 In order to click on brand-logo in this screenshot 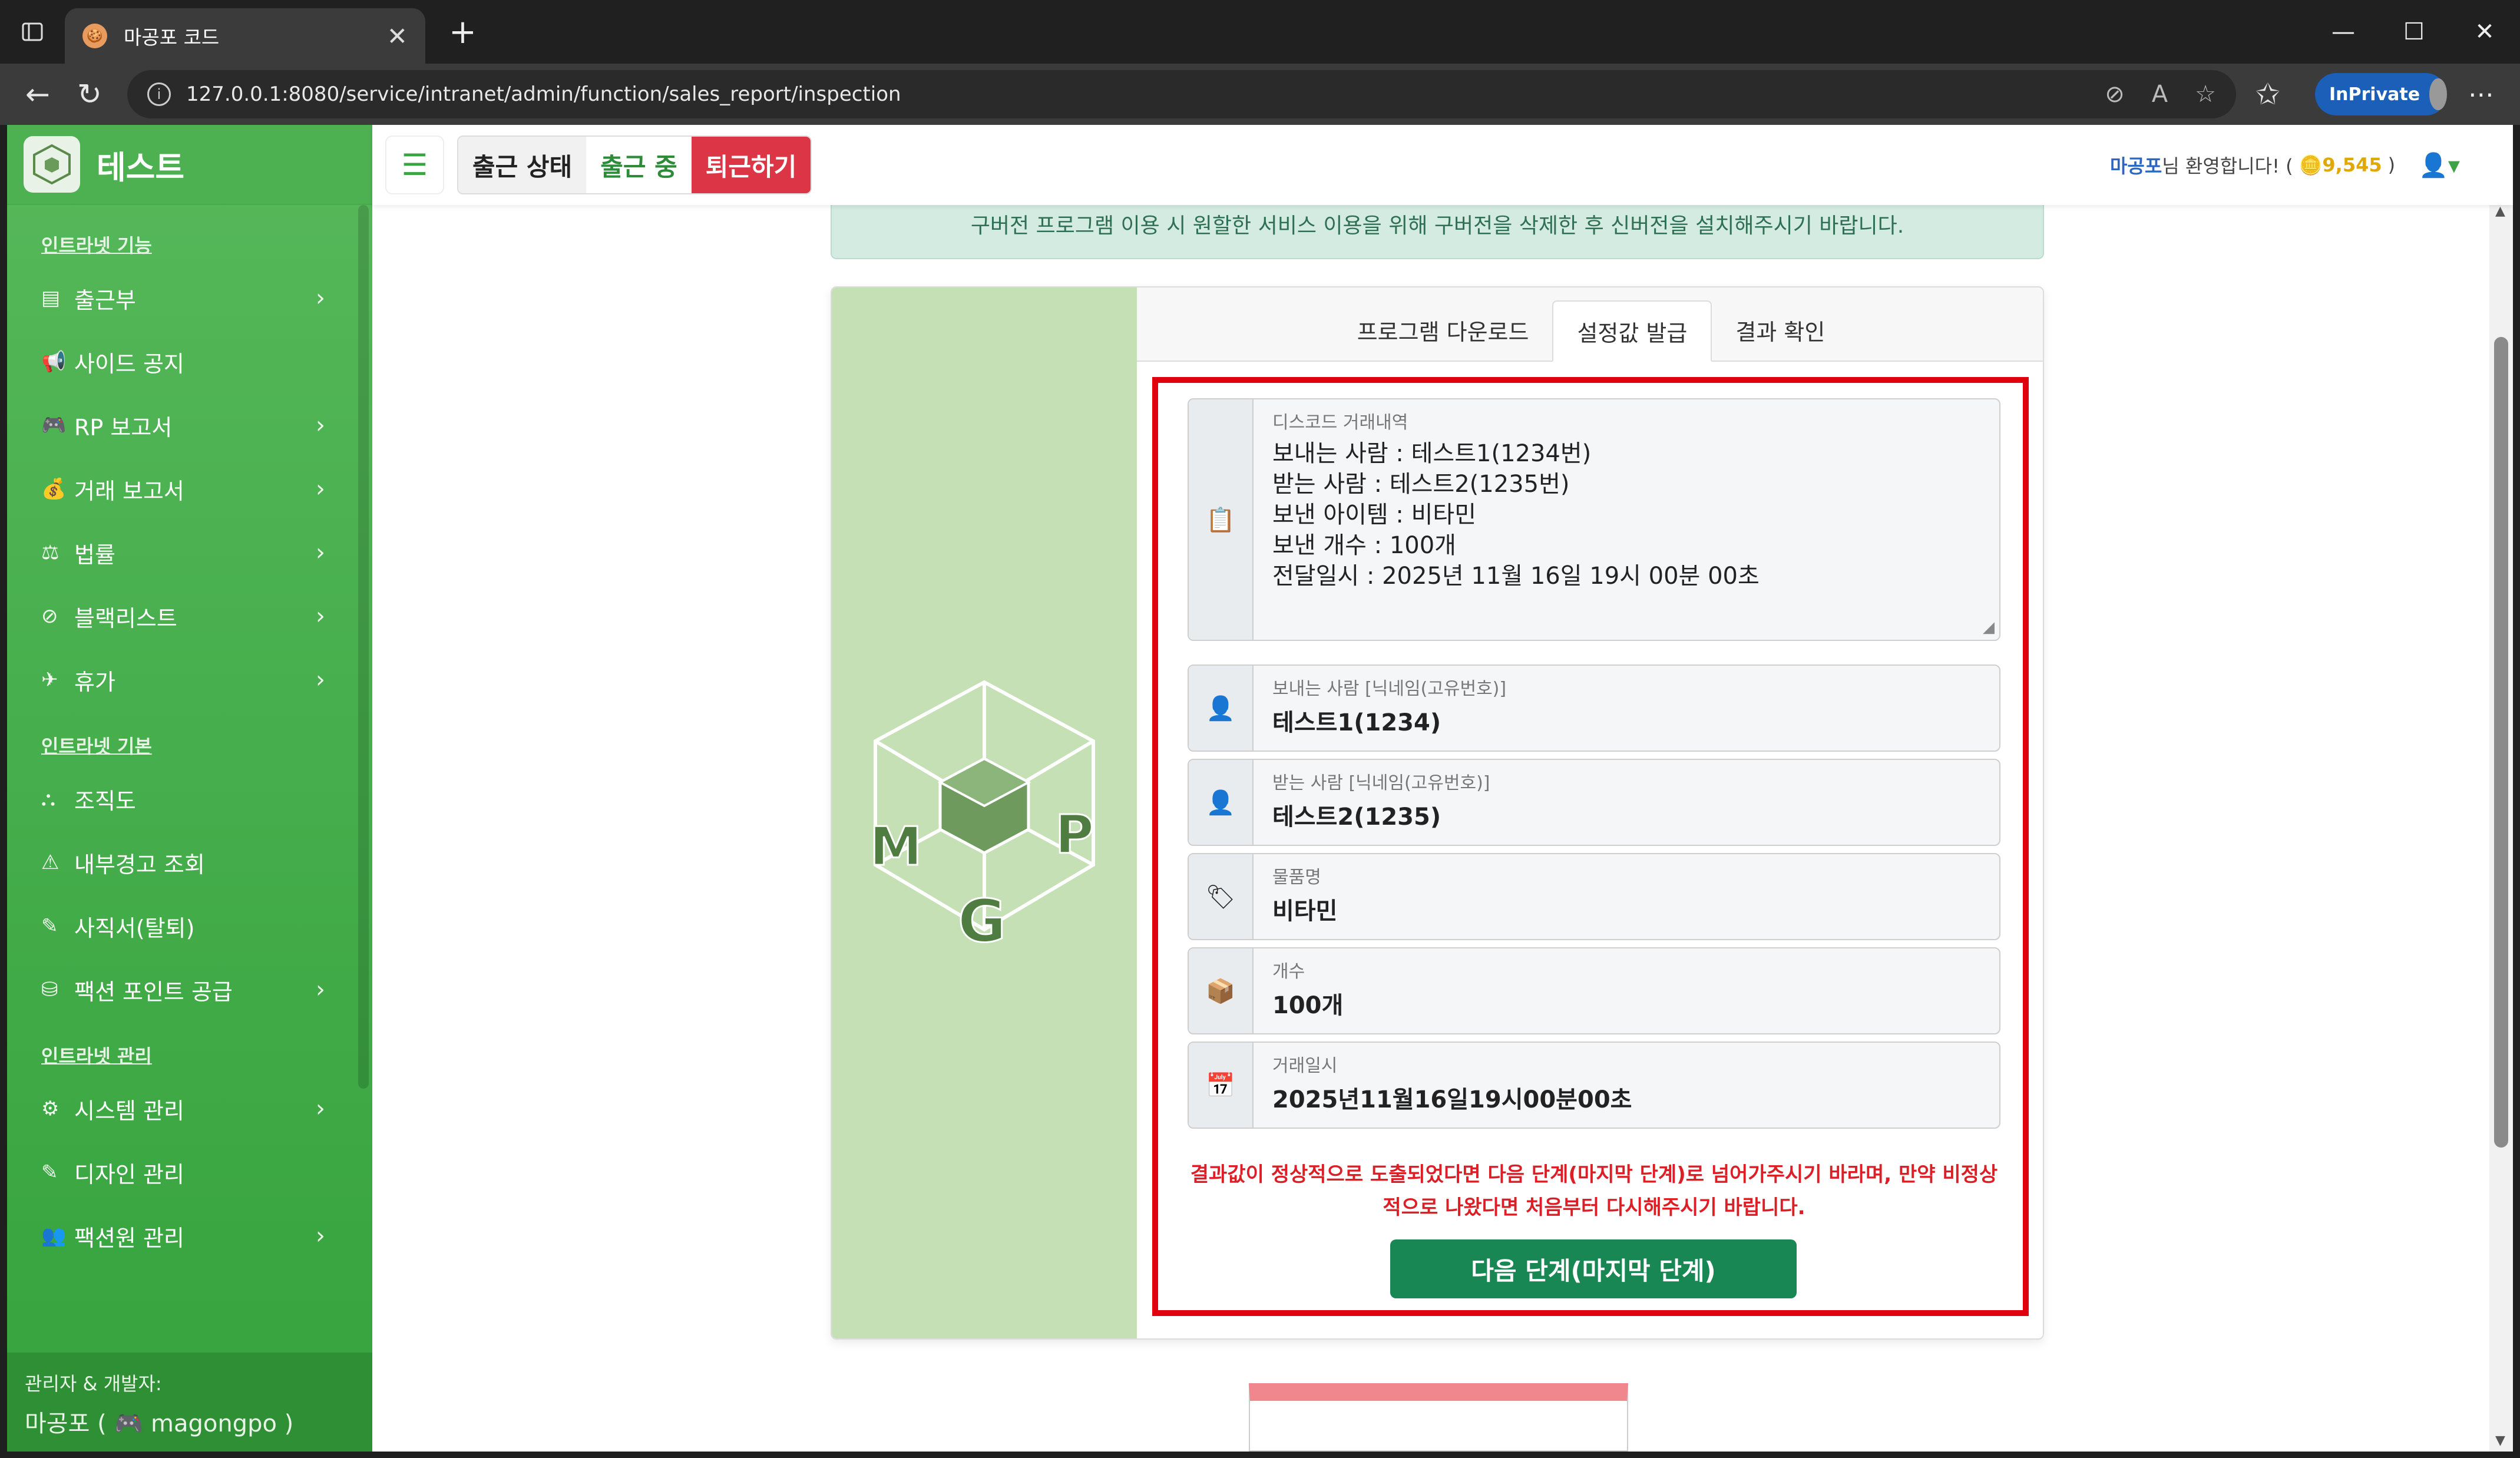, I will do `click(52, 164)`.